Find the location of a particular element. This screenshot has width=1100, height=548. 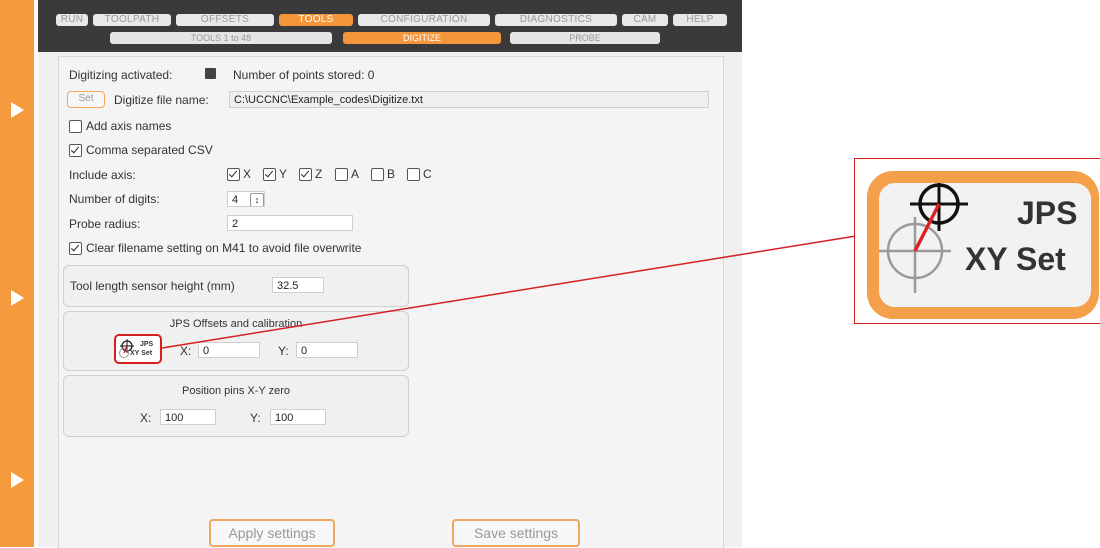

zoom-button-frame: JPS XY Set is located at coordinates (983, 245).